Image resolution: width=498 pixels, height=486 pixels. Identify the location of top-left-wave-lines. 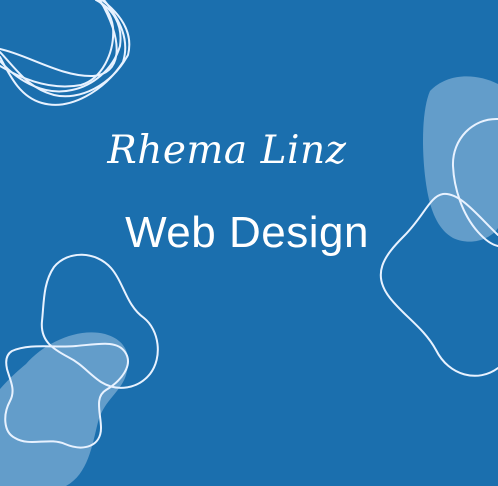
(65, 53).